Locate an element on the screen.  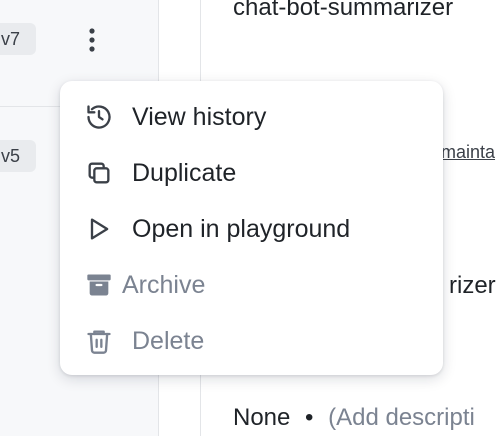
trash-icon is located at coordinates (99, 341).